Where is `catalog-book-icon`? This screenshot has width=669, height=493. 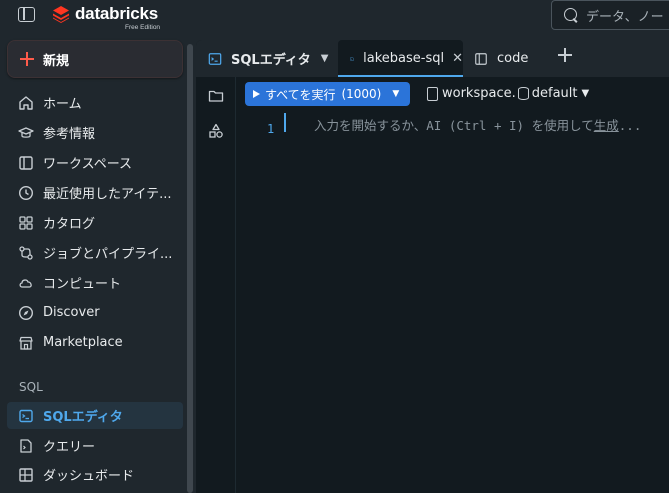
catalog-book-icon is located at coordinates (432, 93).